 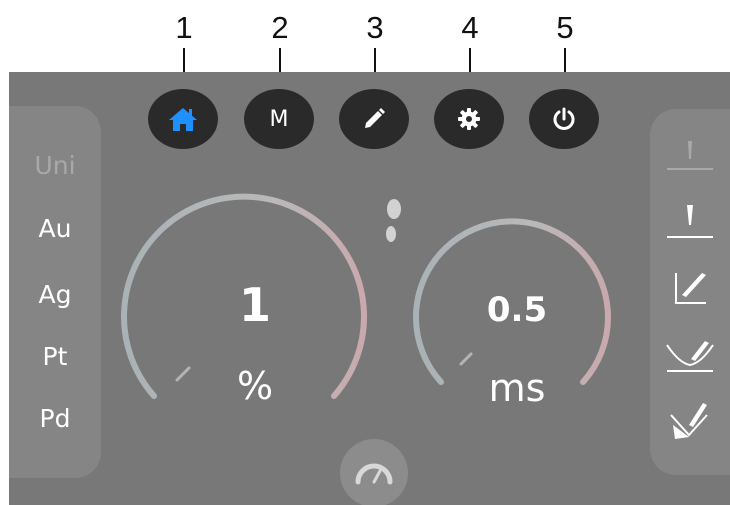 I want to click on corner-weld-icon, so click(x=690, y=288).